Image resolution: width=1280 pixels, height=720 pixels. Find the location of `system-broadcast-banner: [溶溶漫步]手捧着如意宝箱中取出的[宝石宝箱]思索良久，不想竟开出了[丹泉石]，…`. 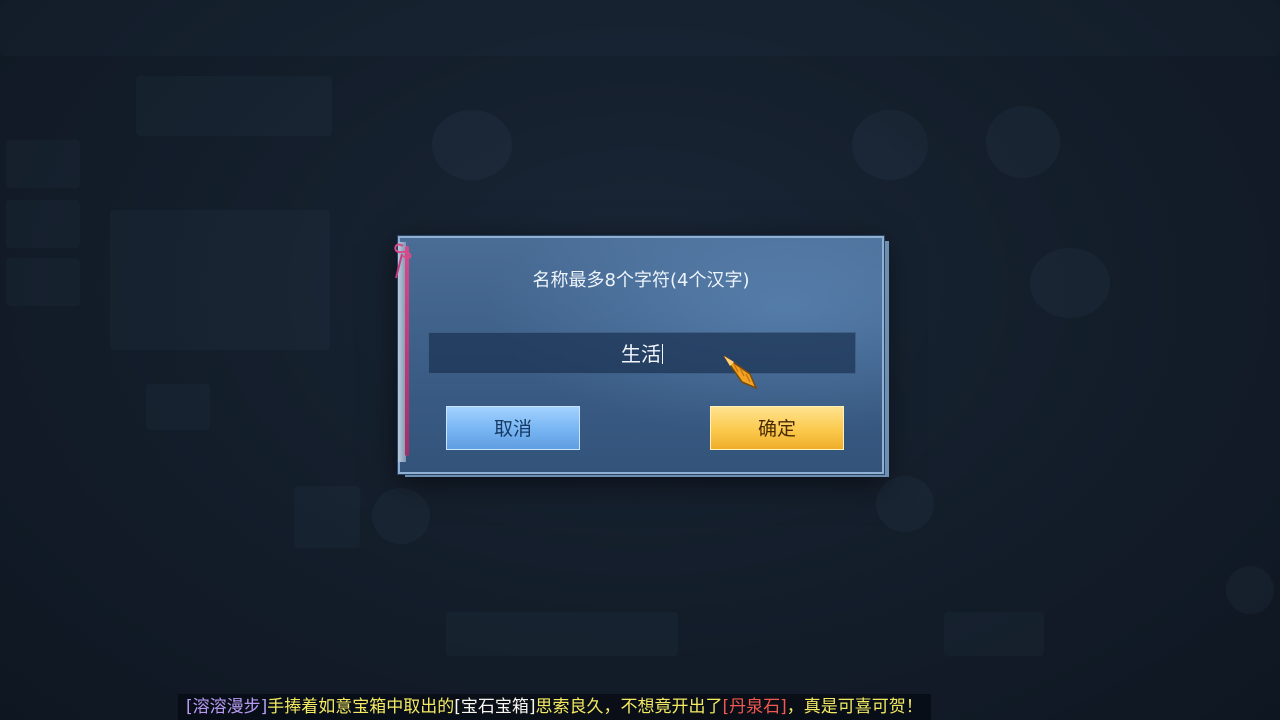

system-broadcast-banner: [溶溶漫步]手捧着如意宝箱中取出的[宝石宝箱]思索良久，不想竟开出了[丹泉石]，… is located at coordinates (554, 707).